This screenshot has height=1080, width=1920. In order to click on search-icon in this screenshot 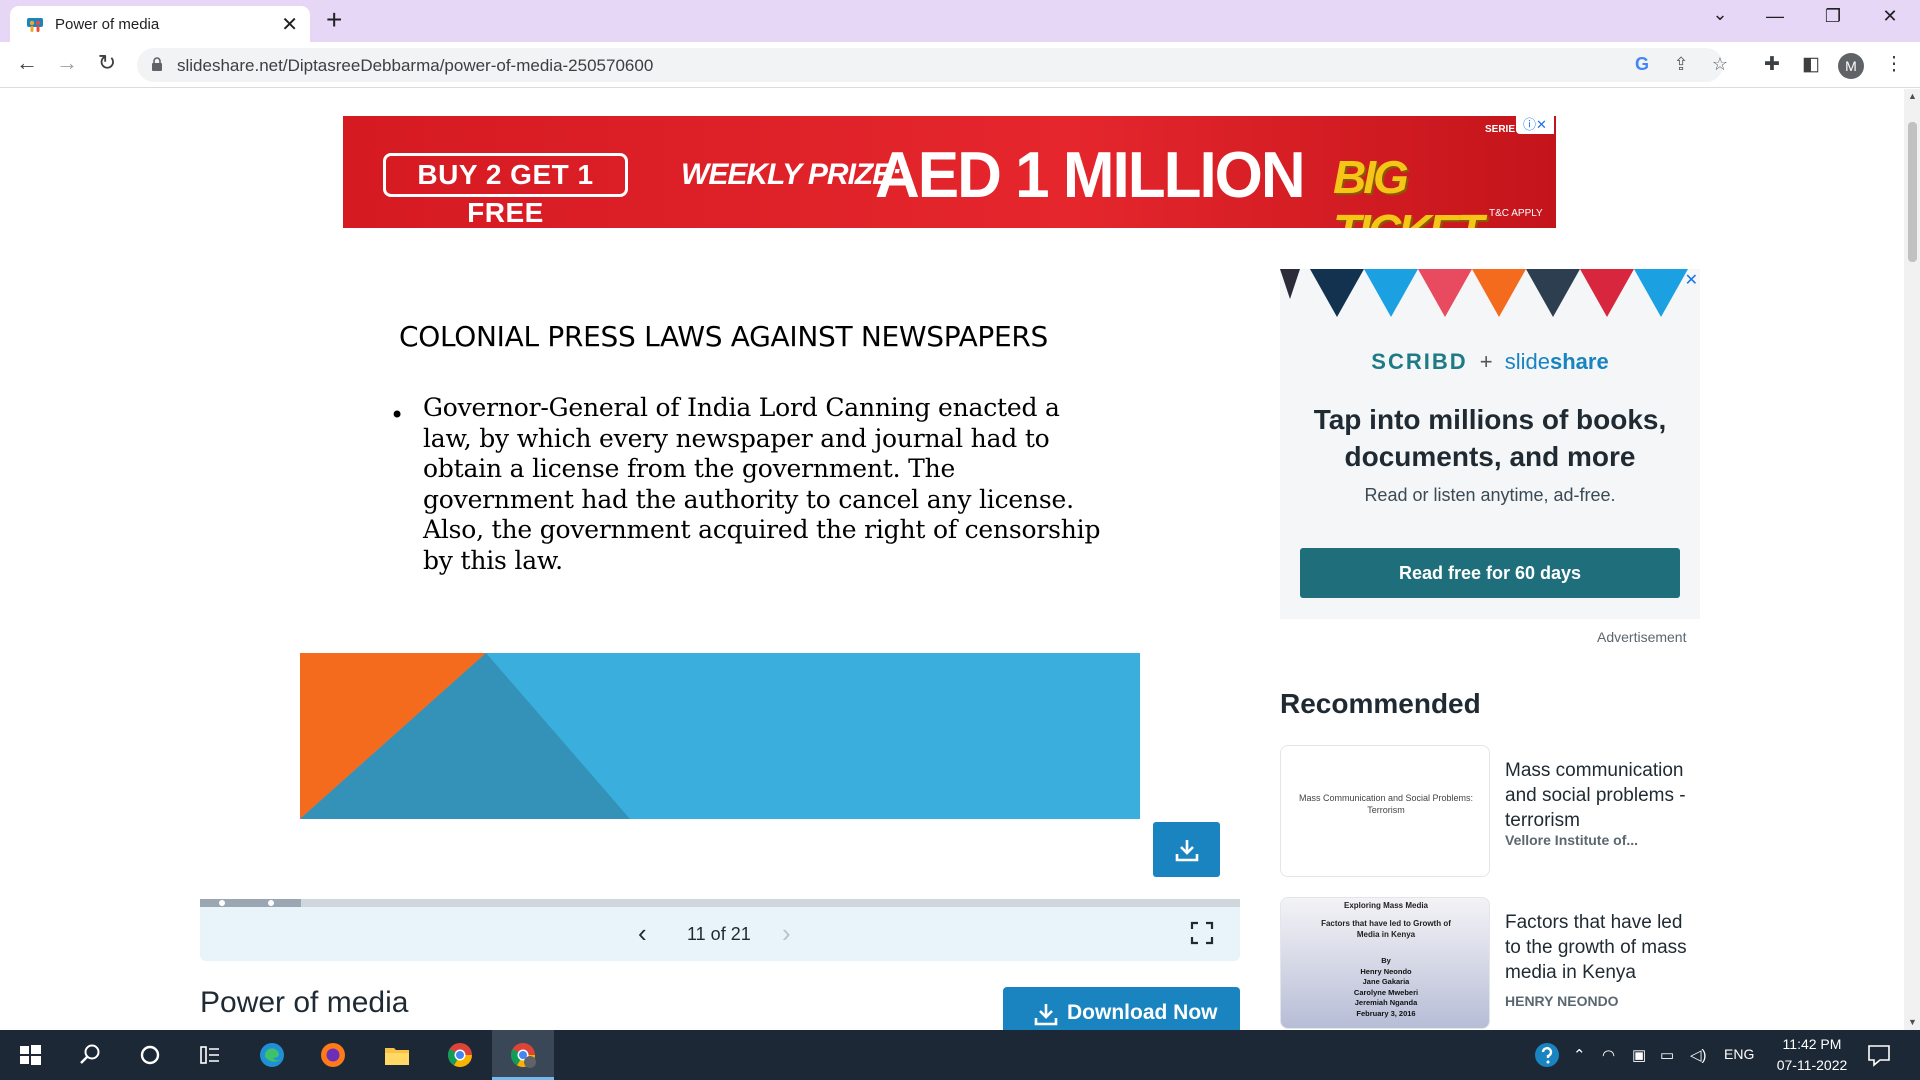, I will do `click(90, 1055)`.